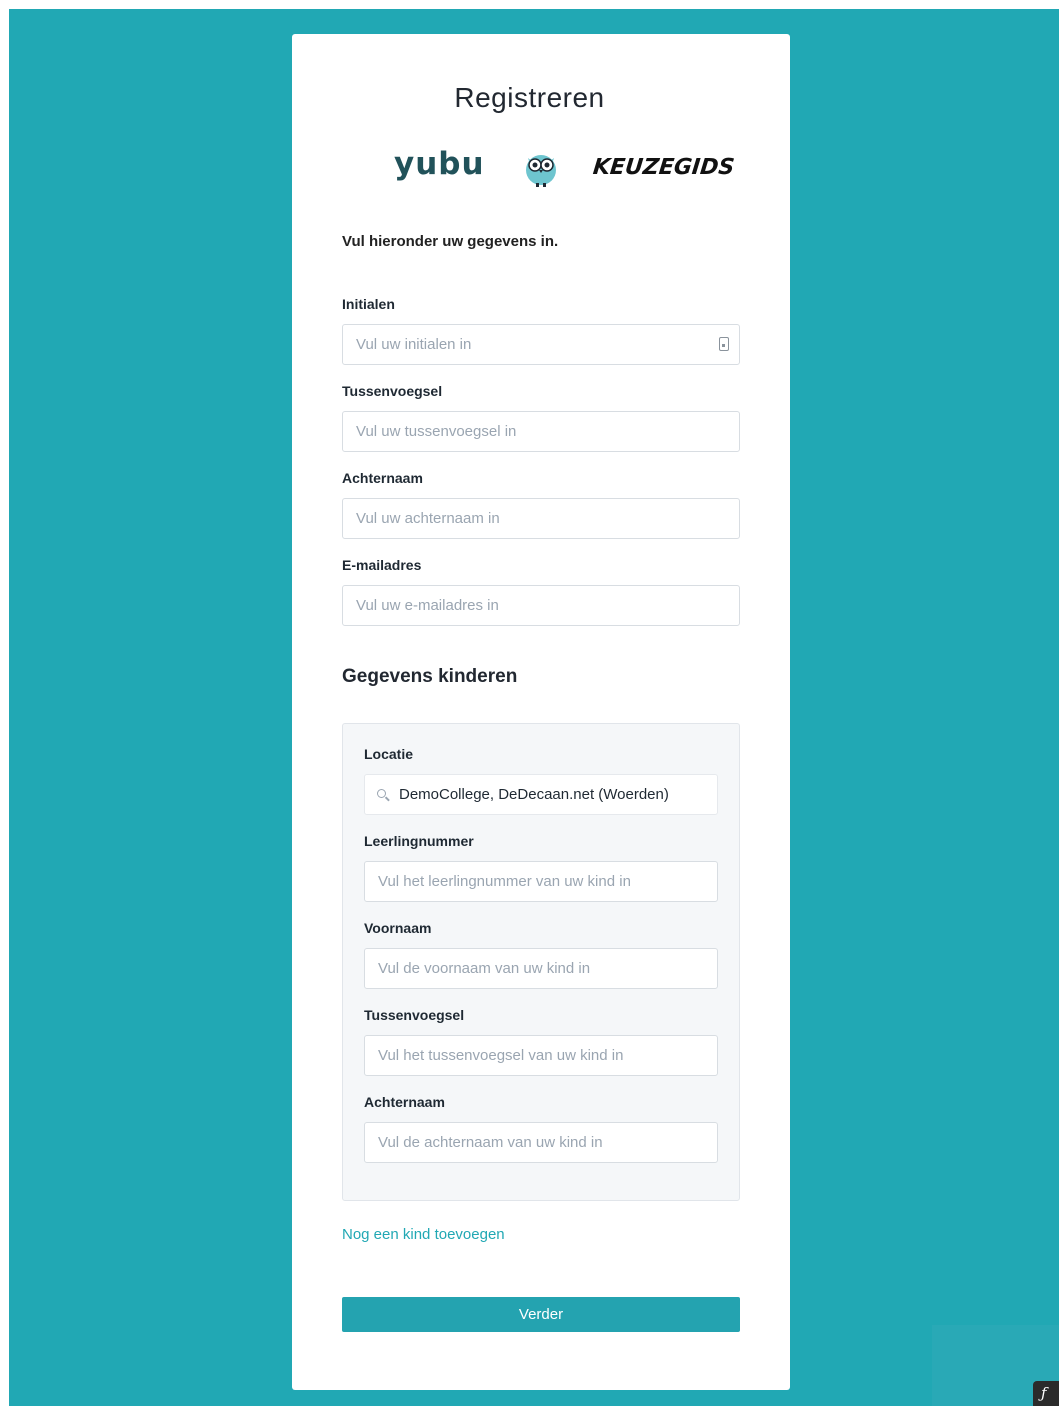 The width and height of the screenshot is (1059, 1406). What do you see at coordinates (450, 241) in the screenshot?
I see `intro-text: Vul hieronder uw gegevens in.` at bounding box center [450, 241].